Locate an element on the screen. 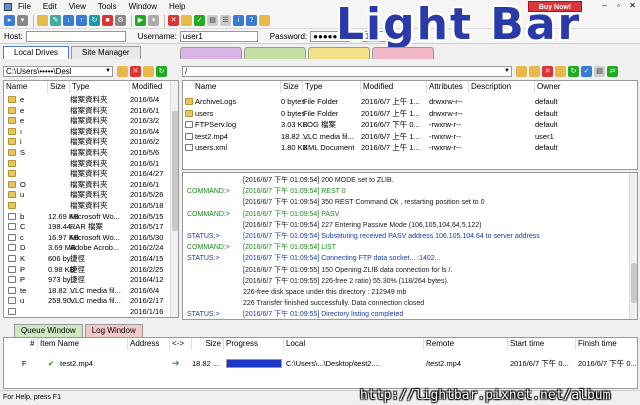 The height and width of the screenshot is (405, 640). check-icon: ✓ is located at coordinates (199, 20).